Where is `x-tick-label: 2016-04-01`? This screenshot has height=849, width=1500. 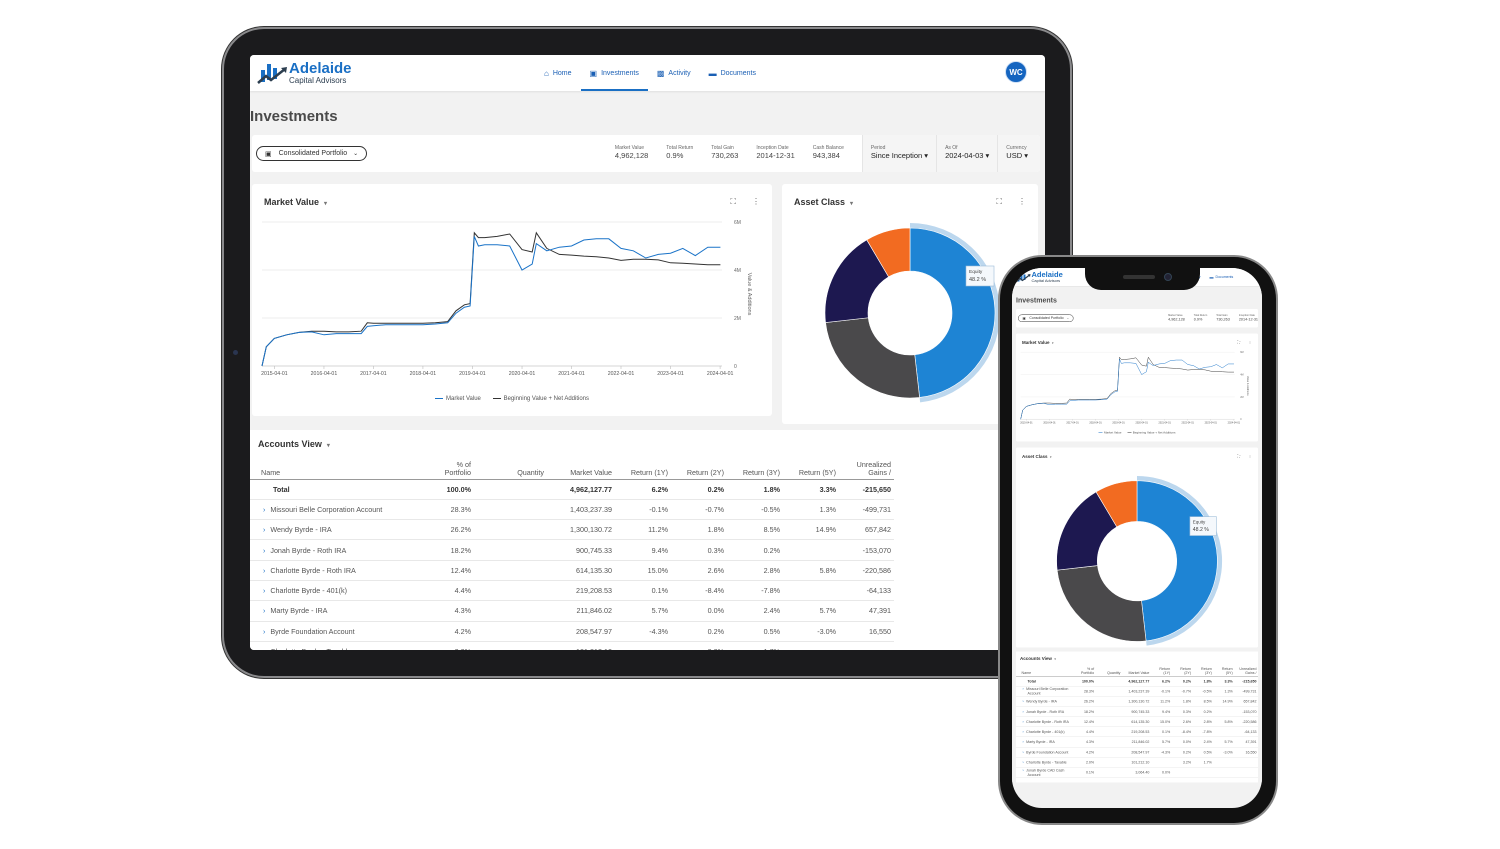
x-tick-label: 2016-04-01 is located at coordinates (1049, 422).